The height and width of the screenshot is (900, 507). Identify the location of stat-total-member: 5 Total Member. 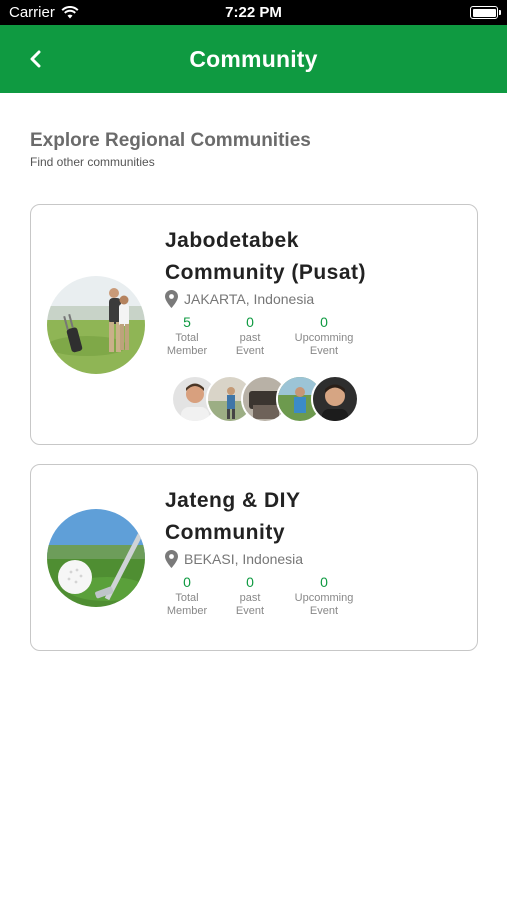
(187, 336).